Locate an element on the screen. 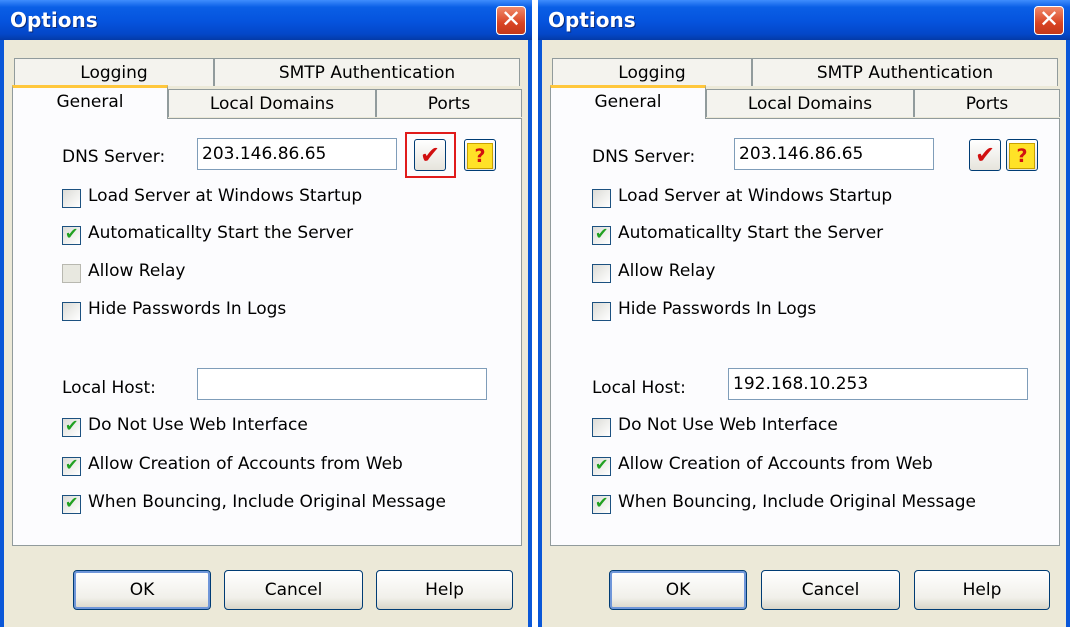 Image resolution: width=1070 pixels, height=627 pixels. local-host-input is located at coordinates (342, 384).